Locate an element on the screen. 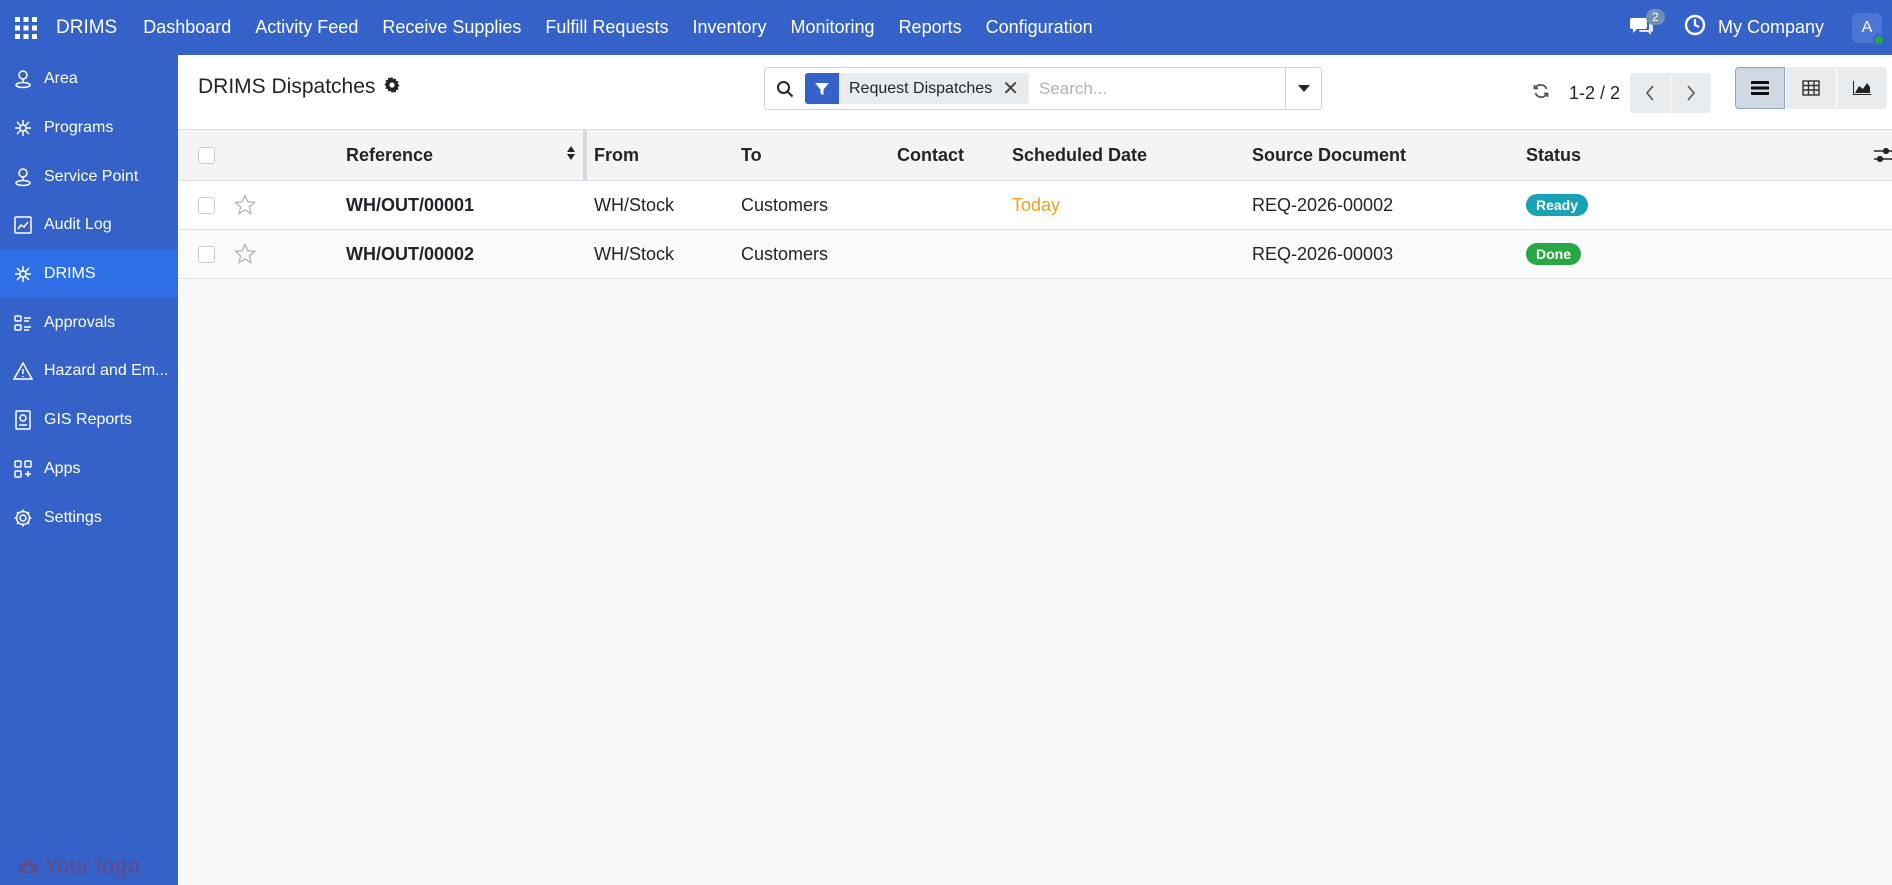 This screenshot has width=1892, height=885. company-switcher: My Company is located at coordinates (1771, 27).